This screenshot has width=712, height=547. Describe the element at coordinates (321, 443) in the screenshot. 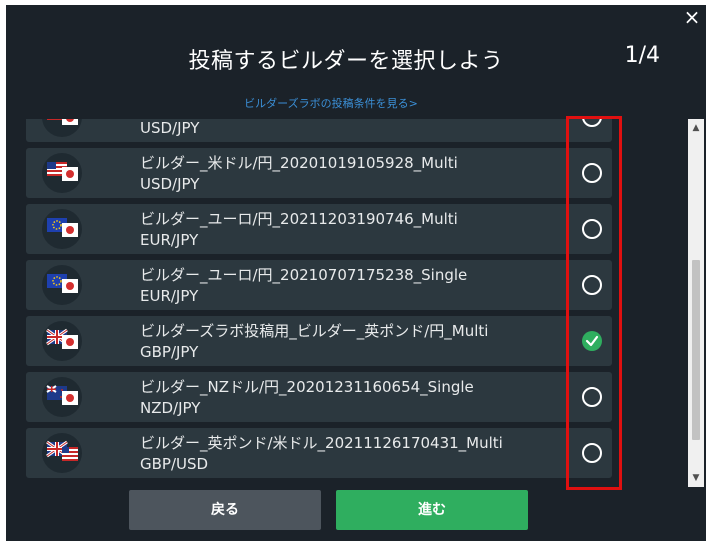

I see `builder-name: ビルダー_英ポンド/米ドル_20211126170431_Multi` at that location.